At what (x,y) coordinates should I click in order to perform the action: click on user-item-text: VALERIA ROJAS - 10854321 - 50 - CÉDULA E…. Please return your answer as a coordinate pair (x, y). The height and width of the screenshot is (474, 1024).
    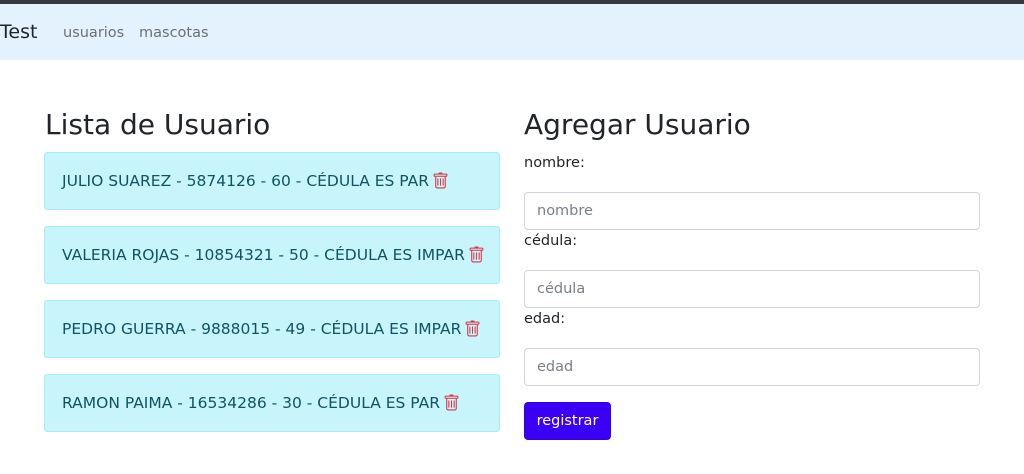
    Looking at the image, I should click on (263, 255).